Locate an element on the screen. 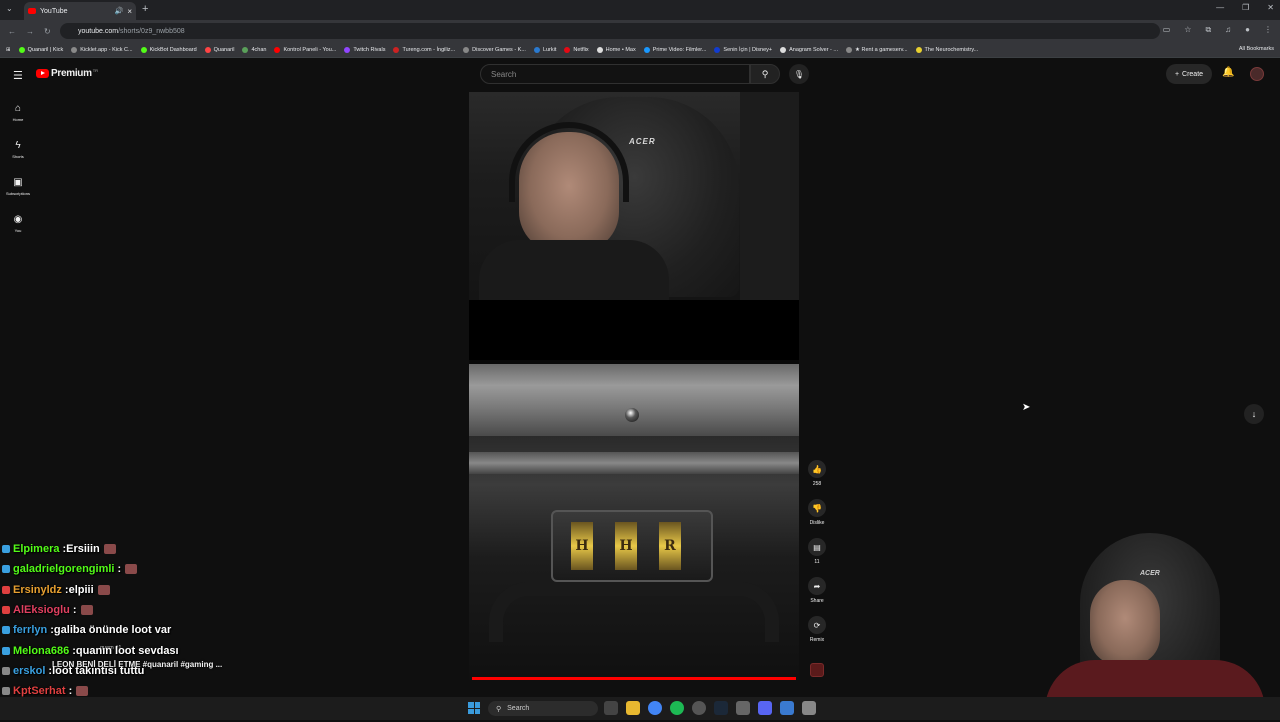 This screenshot has width=1280, height=722. bookmark-favicon-icon is located at coordinates (783, 49).